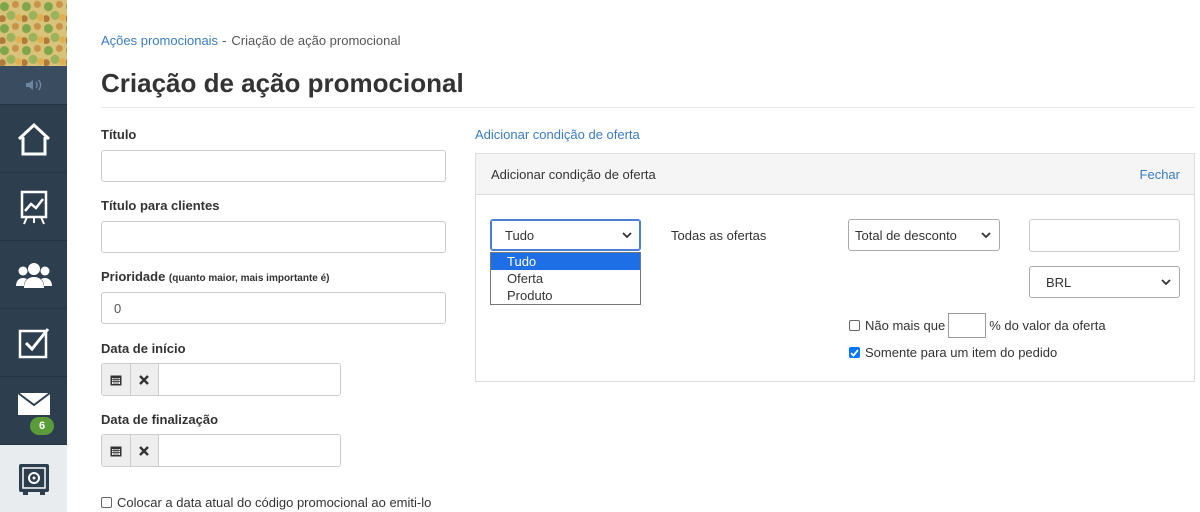 Image resolution: width=1200 pixels, height=512 pixels. I want to click on checkbox-icon, so click(33, 342).